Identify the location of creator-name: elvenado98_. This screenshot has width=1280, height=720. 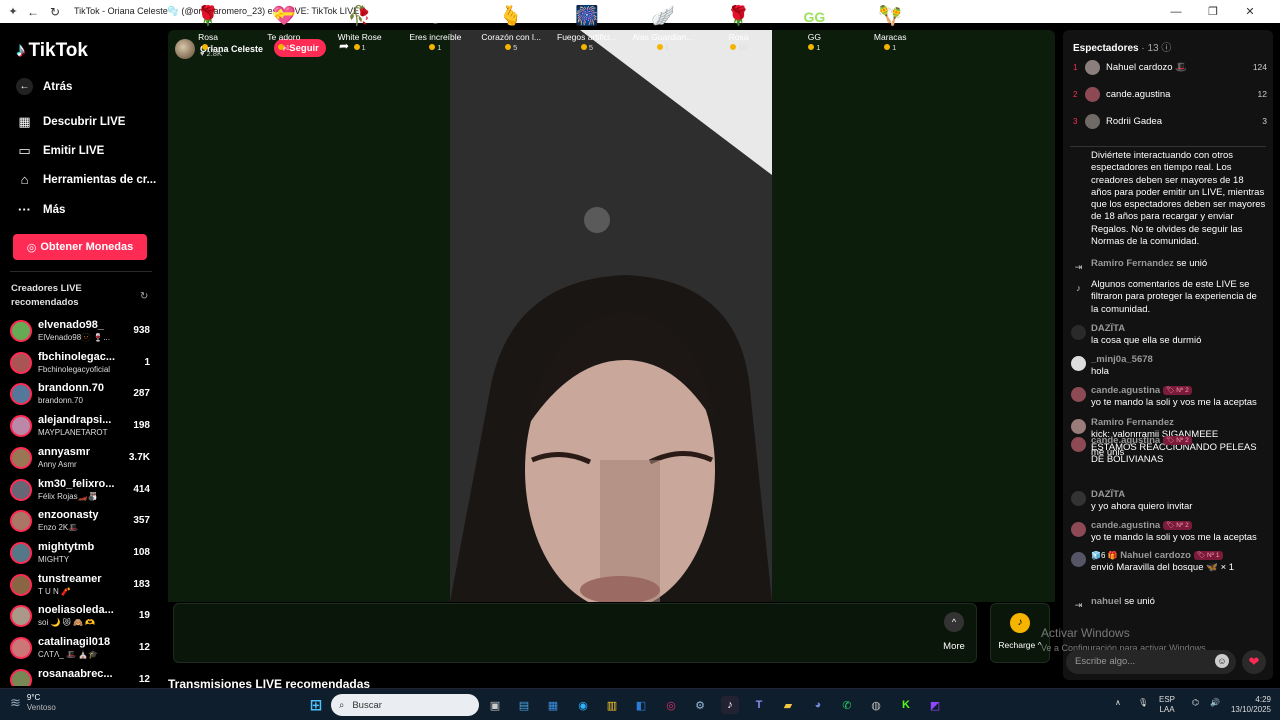
(71, 325).